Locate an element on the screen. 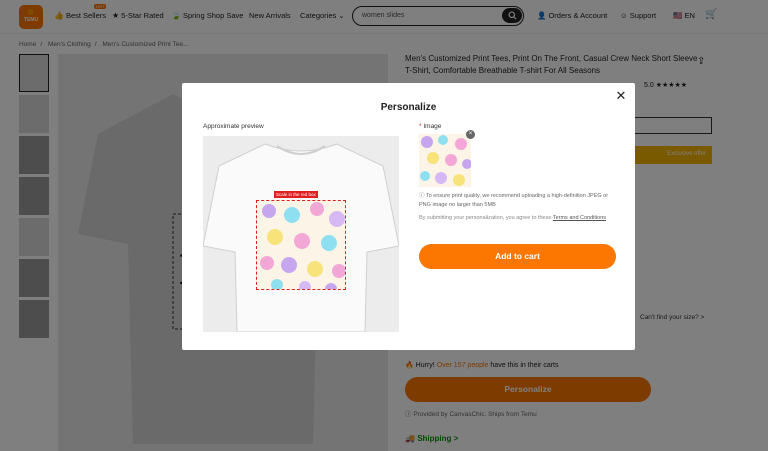  preview-image: Scale in the red box is located at coordinates (301, 234).